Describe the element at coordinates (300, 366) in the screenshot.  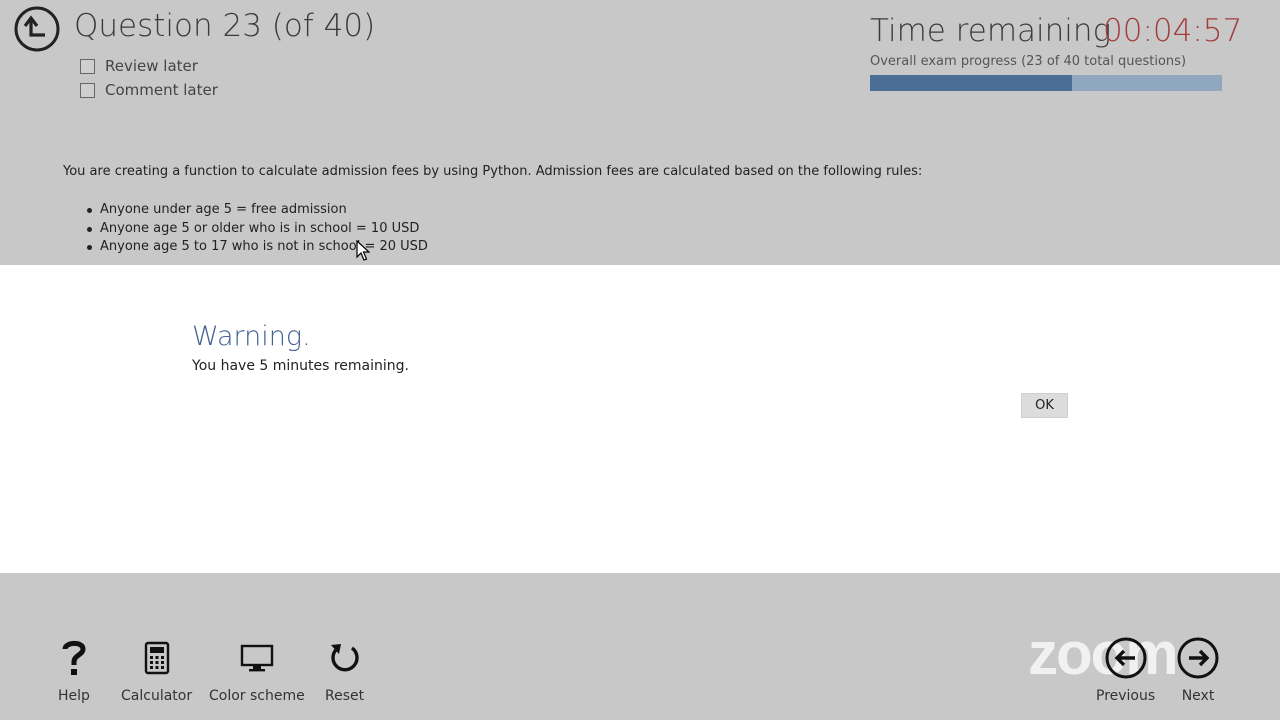
I see `dialog-message: You have 5 minutes remaining.` at that location.